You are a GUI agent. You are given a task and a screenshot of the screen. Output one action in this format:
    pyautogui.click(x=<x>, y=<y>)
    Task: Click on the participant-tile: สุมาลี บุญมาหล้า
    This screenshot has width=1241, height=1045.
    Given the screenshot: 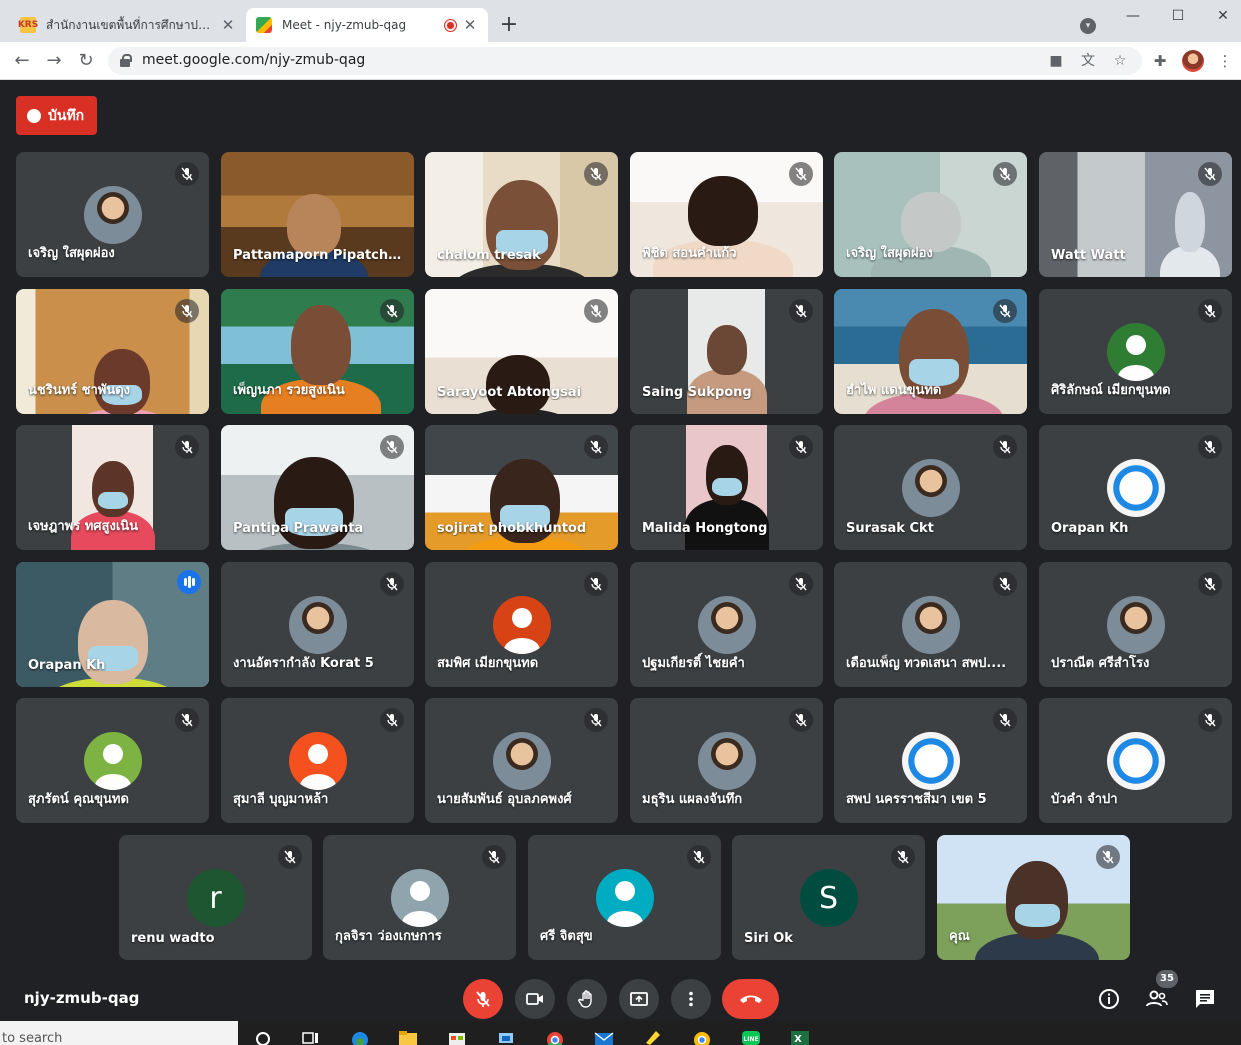 What is the action you would take?
    pyautogui.click(x=317, y=760)
    